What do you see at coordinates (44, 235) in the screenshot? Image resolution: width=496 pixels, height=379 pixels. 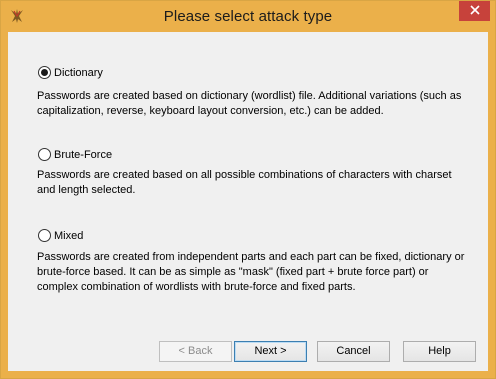 I see `radio-button-mixed` at bounding box center [44, 235].